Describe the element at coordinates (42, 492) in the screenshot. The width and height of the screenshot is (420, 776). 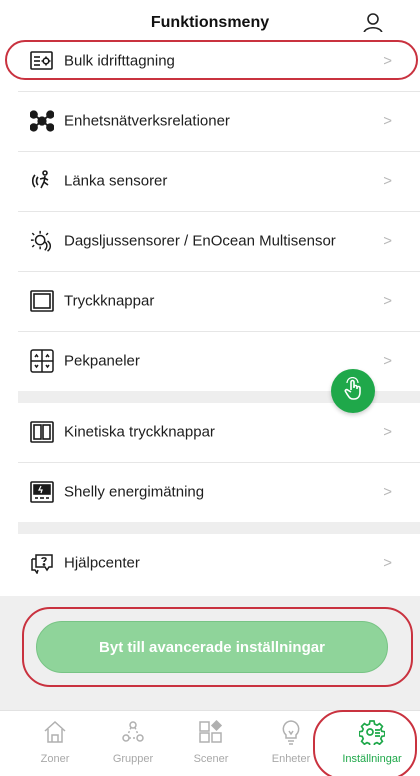
I see `energy-meter-icon` at that location.